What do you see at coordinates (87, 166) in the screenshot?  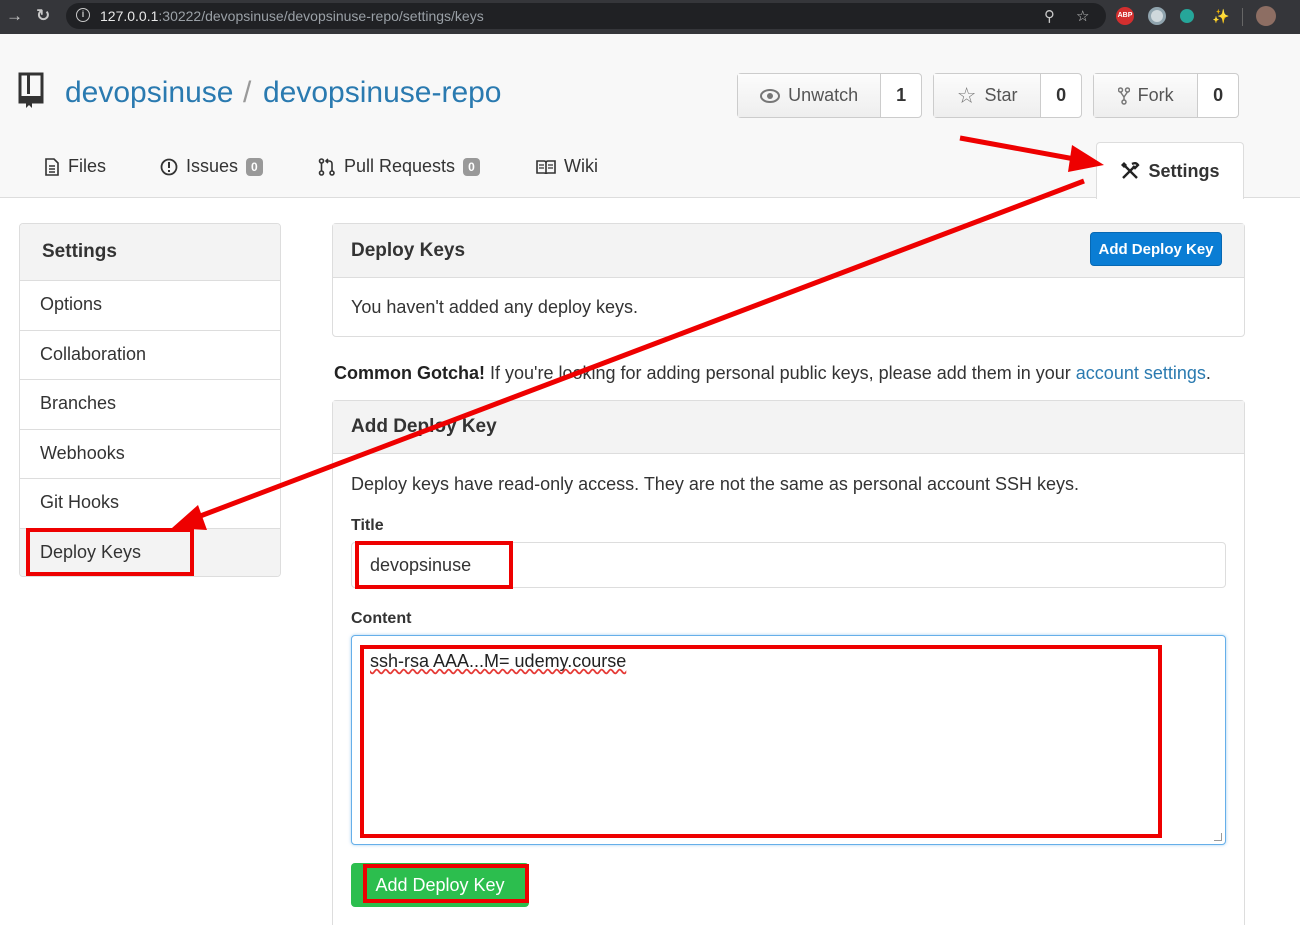 I see `tab-files-label: Files` at bounding box center [87, 166].